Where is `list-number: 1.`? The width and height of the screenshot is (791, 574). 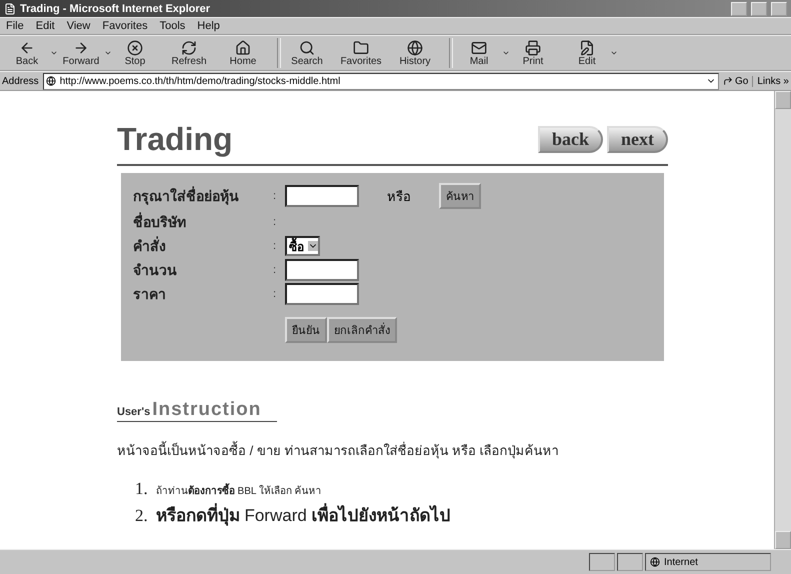
list-number: 1. is located at coordinates (141, 489).